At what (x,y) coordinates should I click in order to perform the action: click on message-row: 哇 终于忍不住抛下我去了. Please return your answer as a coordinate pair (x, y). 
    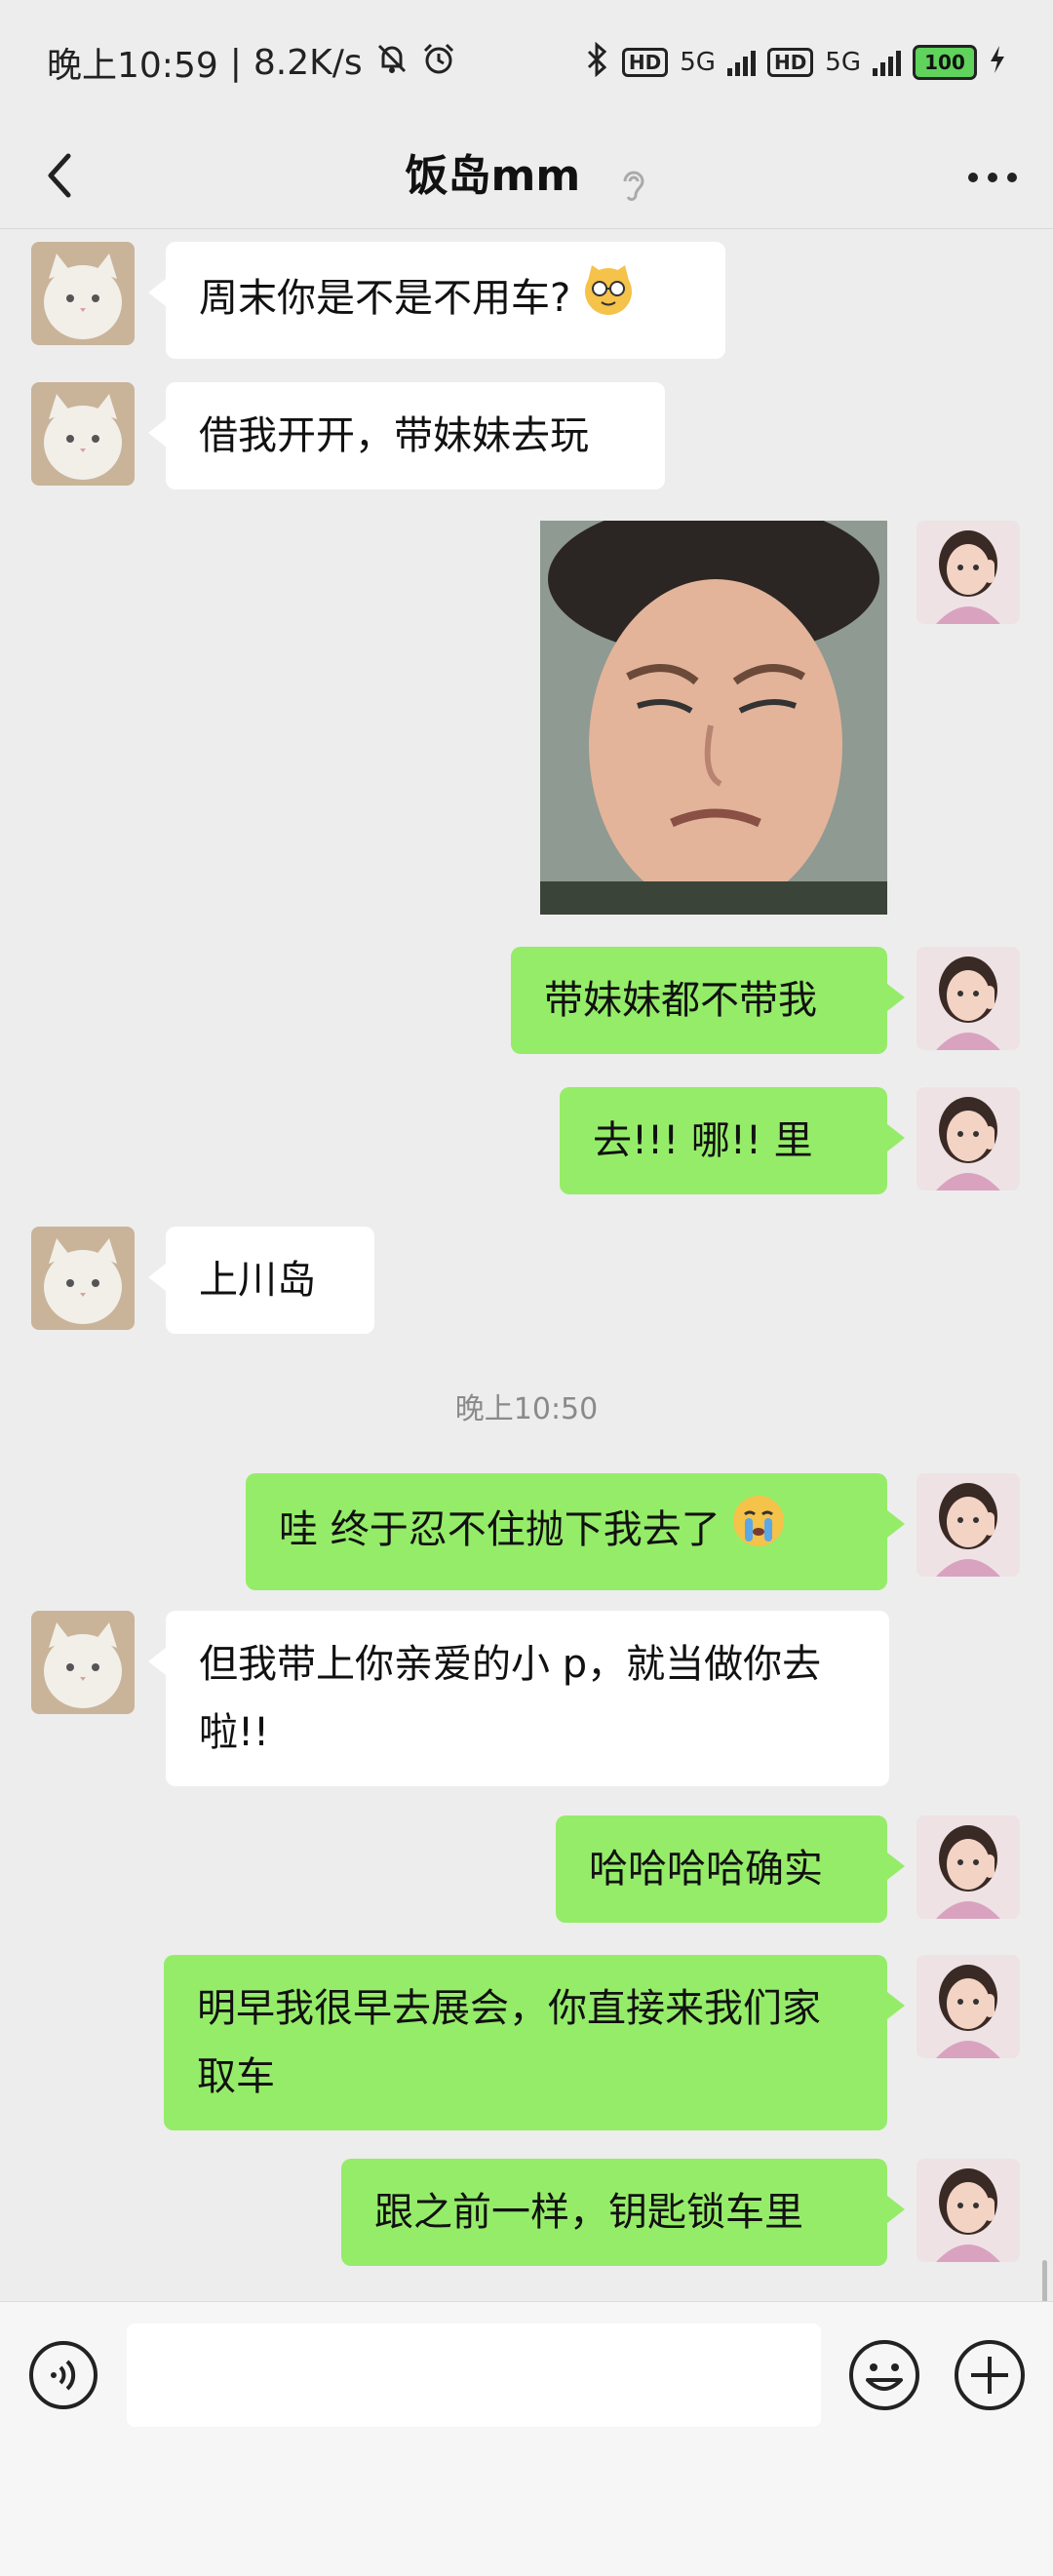
    Looking at the image, I should click on (526, 1531).